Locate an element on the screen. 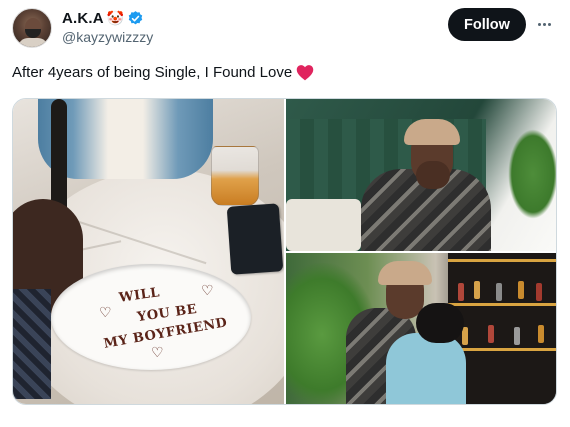  plate: ♡ WILL ♡ YOU BE MY BOYFRIEND ♡ is located at coordinates (151, 317).